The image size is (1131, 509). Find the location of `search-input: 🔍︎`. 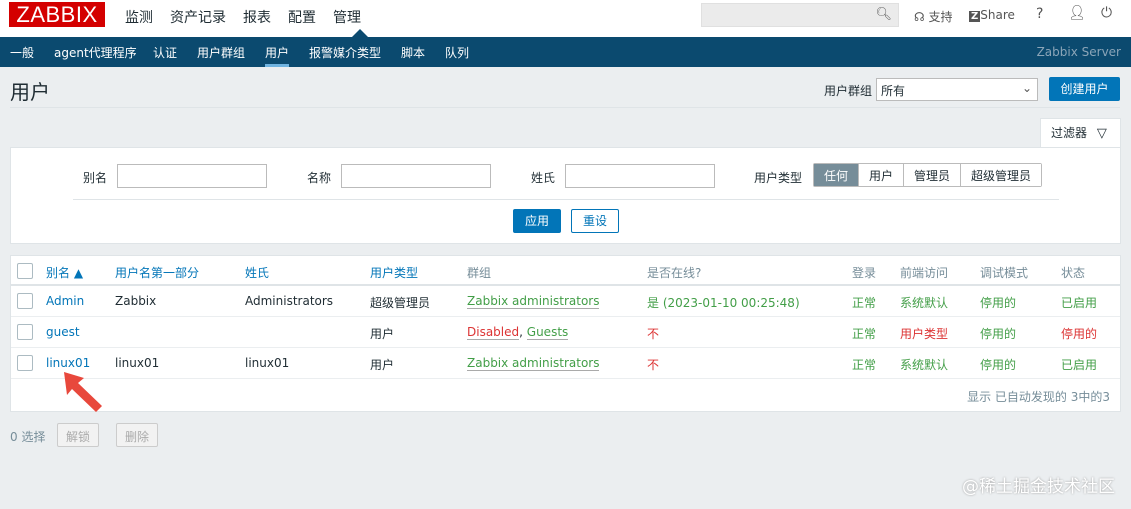

search-input: 🔍︎ is located at coordinates (800, 15).